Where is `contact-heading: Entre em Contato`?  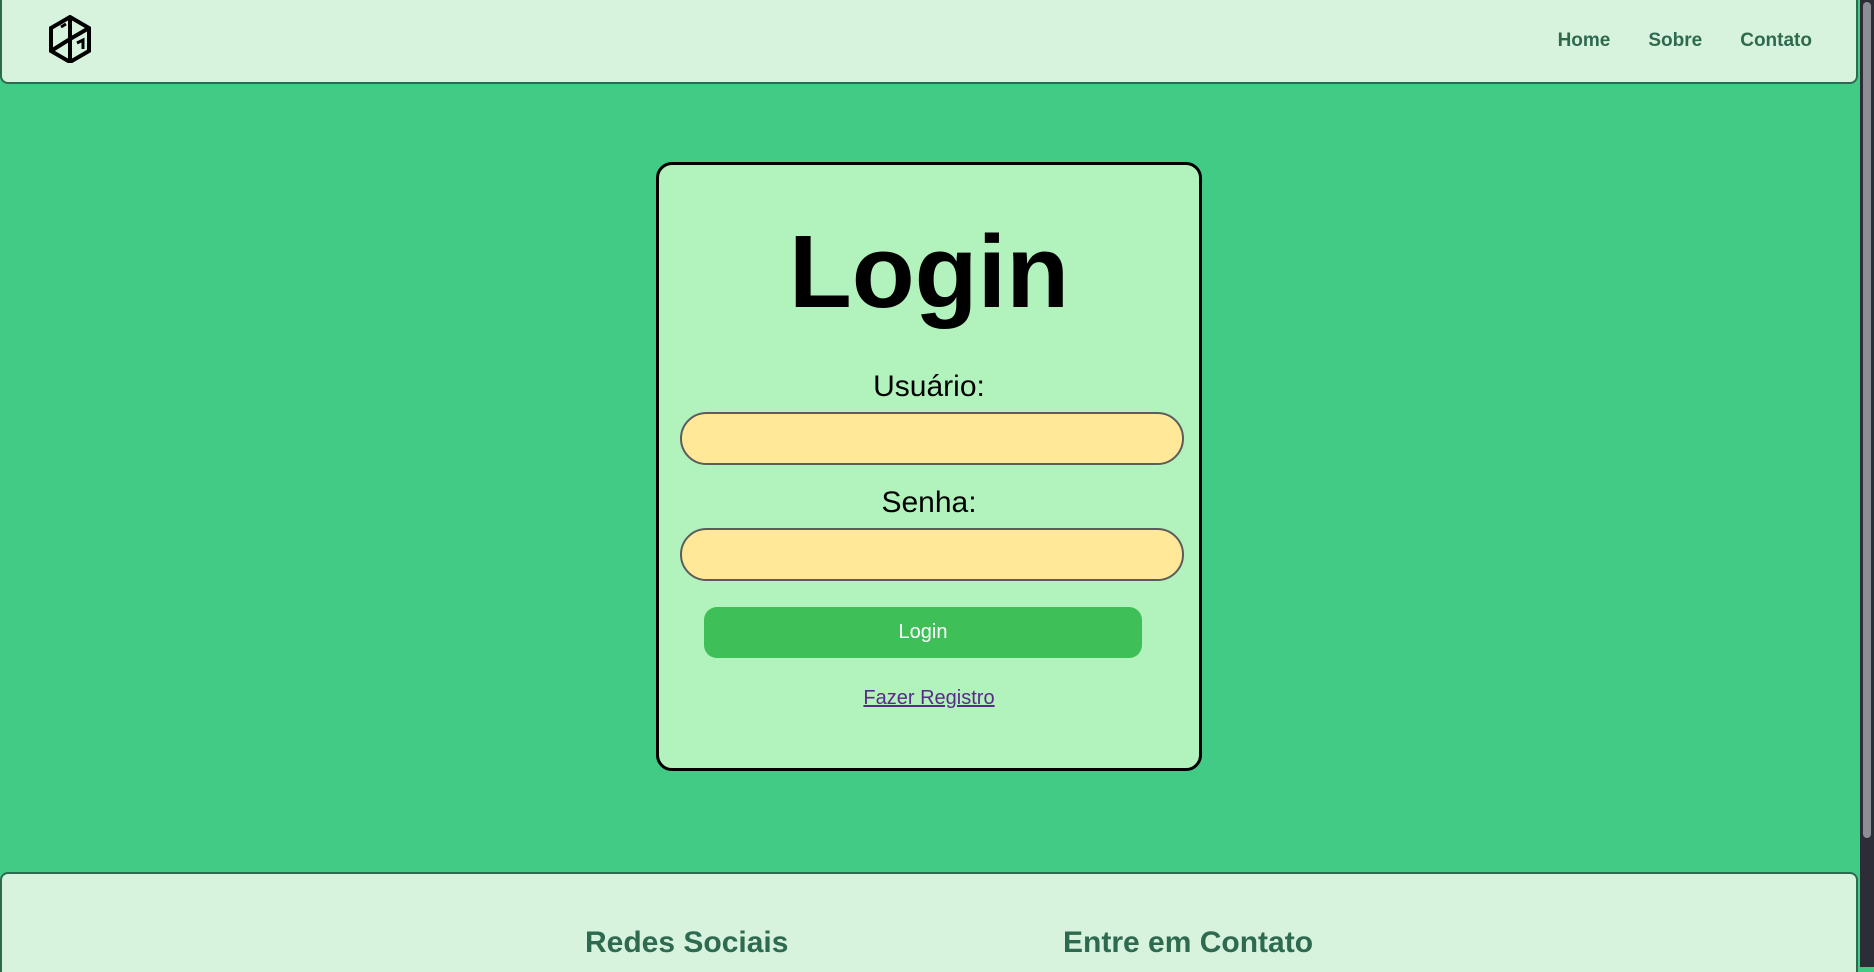 contact-heading: Entre em Contato is located at coordinates (1188, 942).